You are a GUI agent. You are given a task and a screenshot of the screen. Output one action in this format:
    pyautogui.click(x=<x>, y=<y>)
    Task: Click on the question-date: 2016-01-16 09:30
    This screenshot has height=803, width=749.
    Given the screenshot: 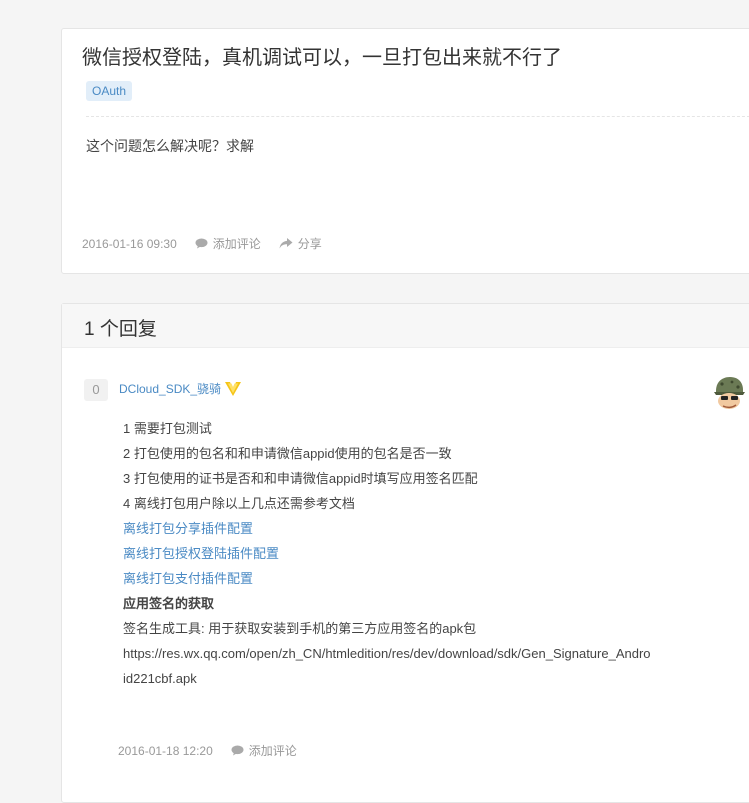 What is the action you would take?
    pyautogui.click(x=129, y=243)
    